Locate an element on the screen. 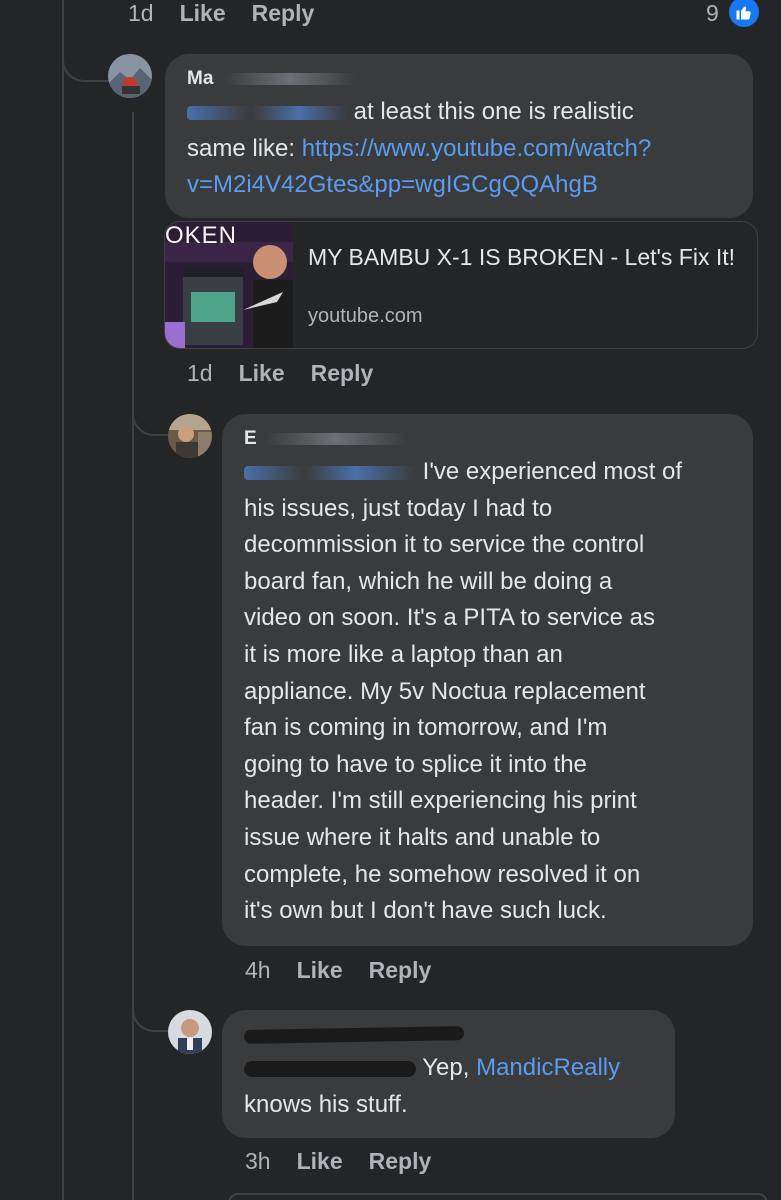 This screenshot has width=781, height=1200. comment-bubble-3: Yep, MandicReally knows his stuff. is located at coordinates (448, 1074).